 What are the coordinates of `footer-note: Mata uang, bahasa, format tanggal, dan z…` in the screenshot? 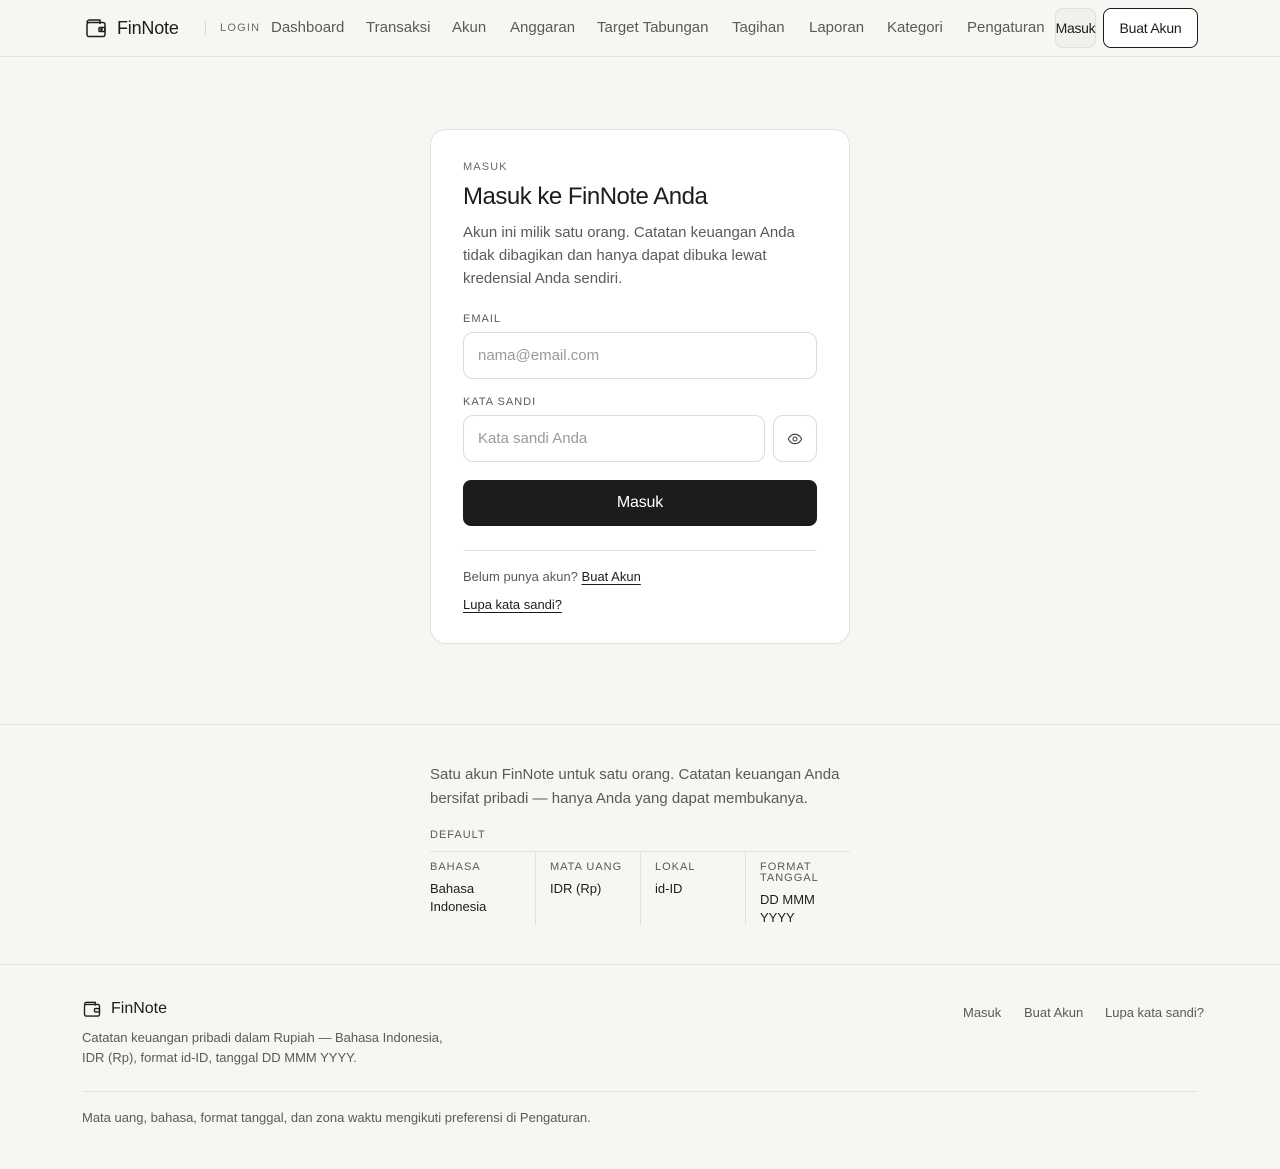 It's located at (336, 1117).